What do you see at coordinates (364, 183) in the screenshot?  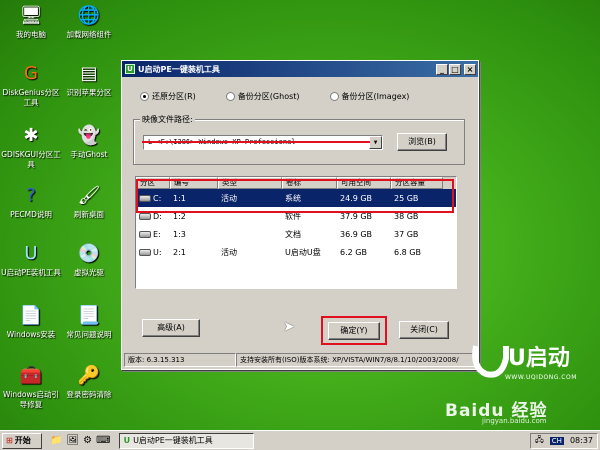 I see `column-header-free: 可用空间` at bounding box center [364, 183].